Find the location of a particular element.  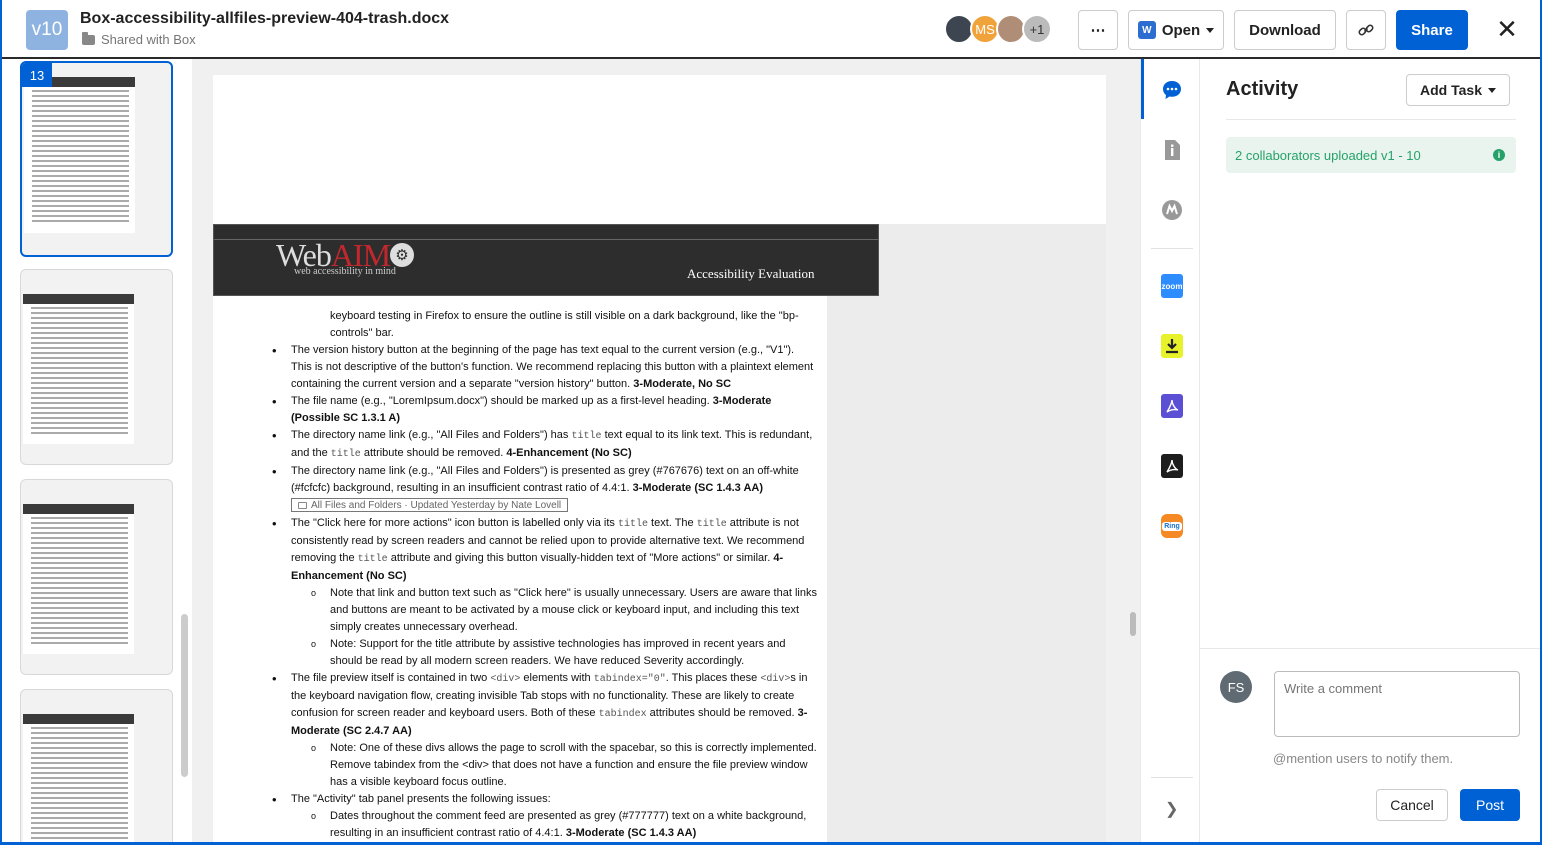

chevron-right-icon: ❯ is located at coordinates (1171, 809).